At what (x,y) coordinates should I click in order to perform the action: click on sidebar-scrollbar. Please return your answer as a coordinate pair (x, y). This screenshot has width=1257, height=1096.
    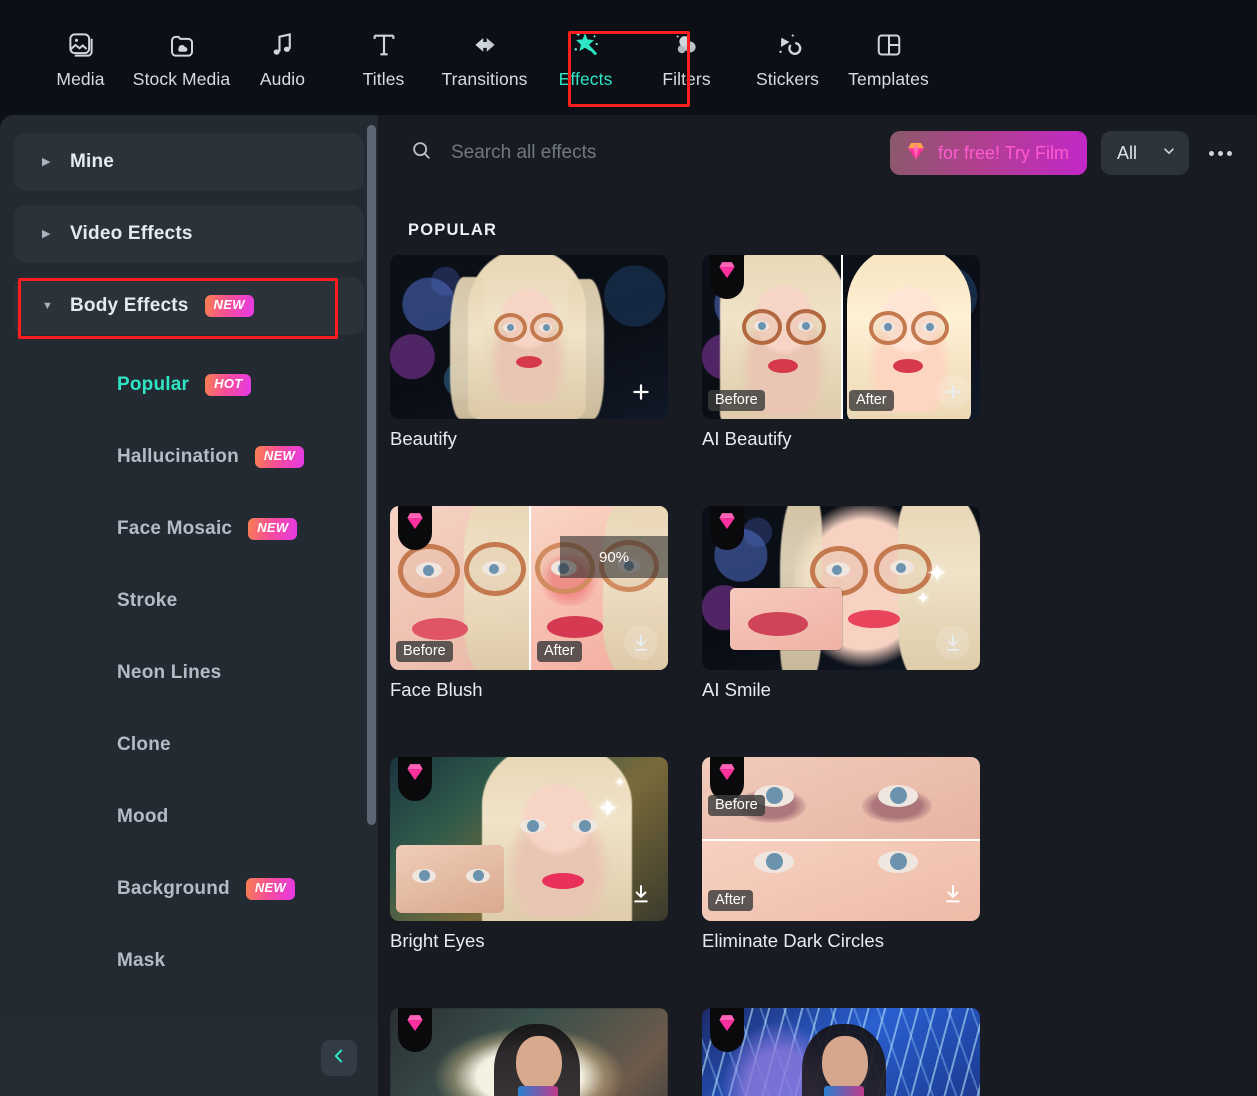
    Looking at the image, I should click on (371, 475).